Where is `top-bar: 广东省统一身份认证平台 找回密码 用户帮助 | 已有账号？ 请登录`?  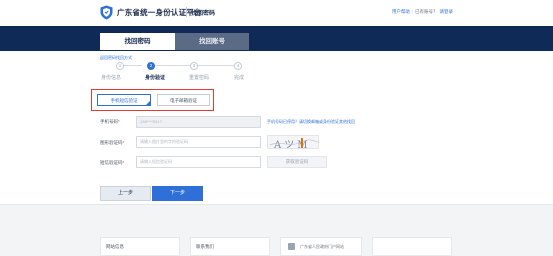 top-bar: 广东省统一身份认证平台 找回密码 用户帮助 | 已有账号？ 请登录 is located at coordinates (276, 13).